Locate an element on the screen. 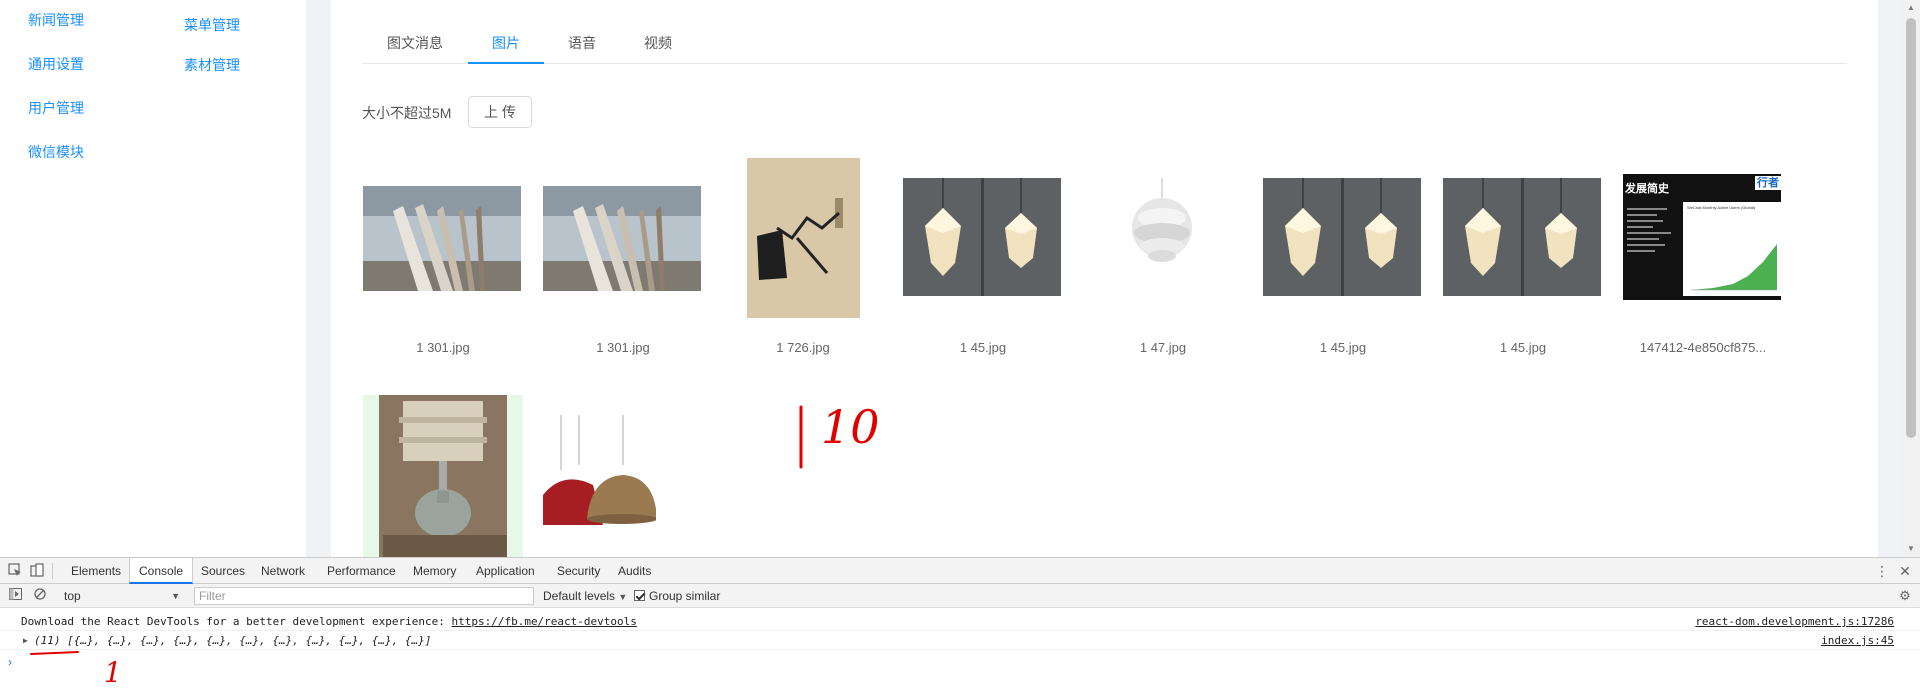 Image resolution: width=1920 pixels, height=694 pixels. react-devtools-link: https://fb.me/react-devtools is located at coordinates (543, 621).